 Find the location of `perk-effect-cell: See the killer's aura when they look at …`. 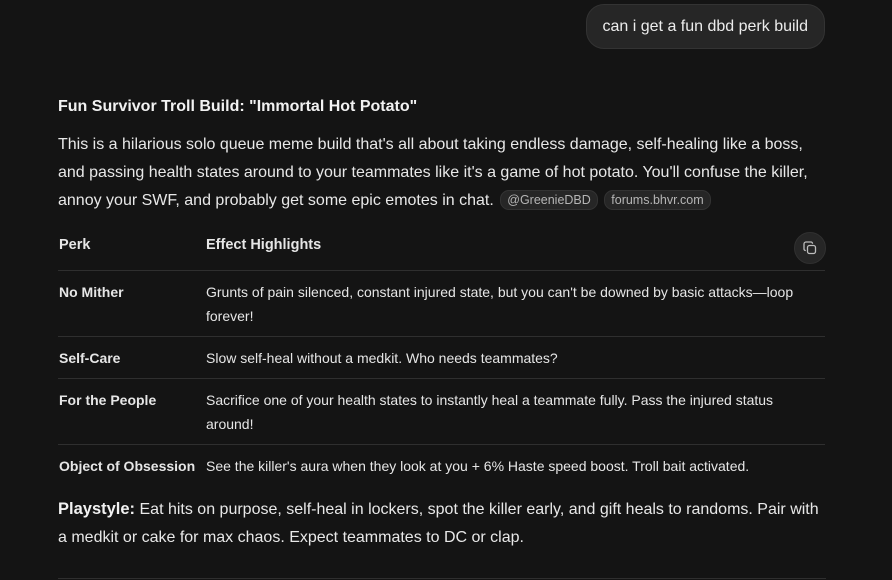

perk-effect-cell: See the killer's aura when they look at … is located at coordinates (478, 466).